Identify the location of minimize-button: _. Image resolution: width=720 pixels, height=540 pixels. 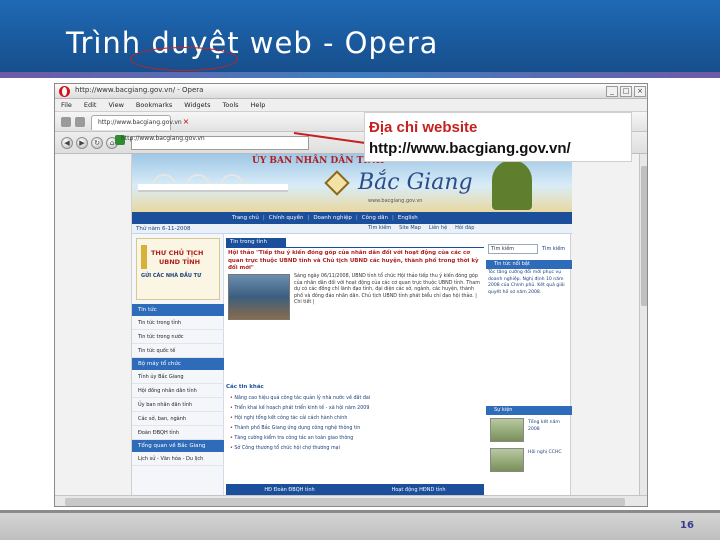
(612, 91).